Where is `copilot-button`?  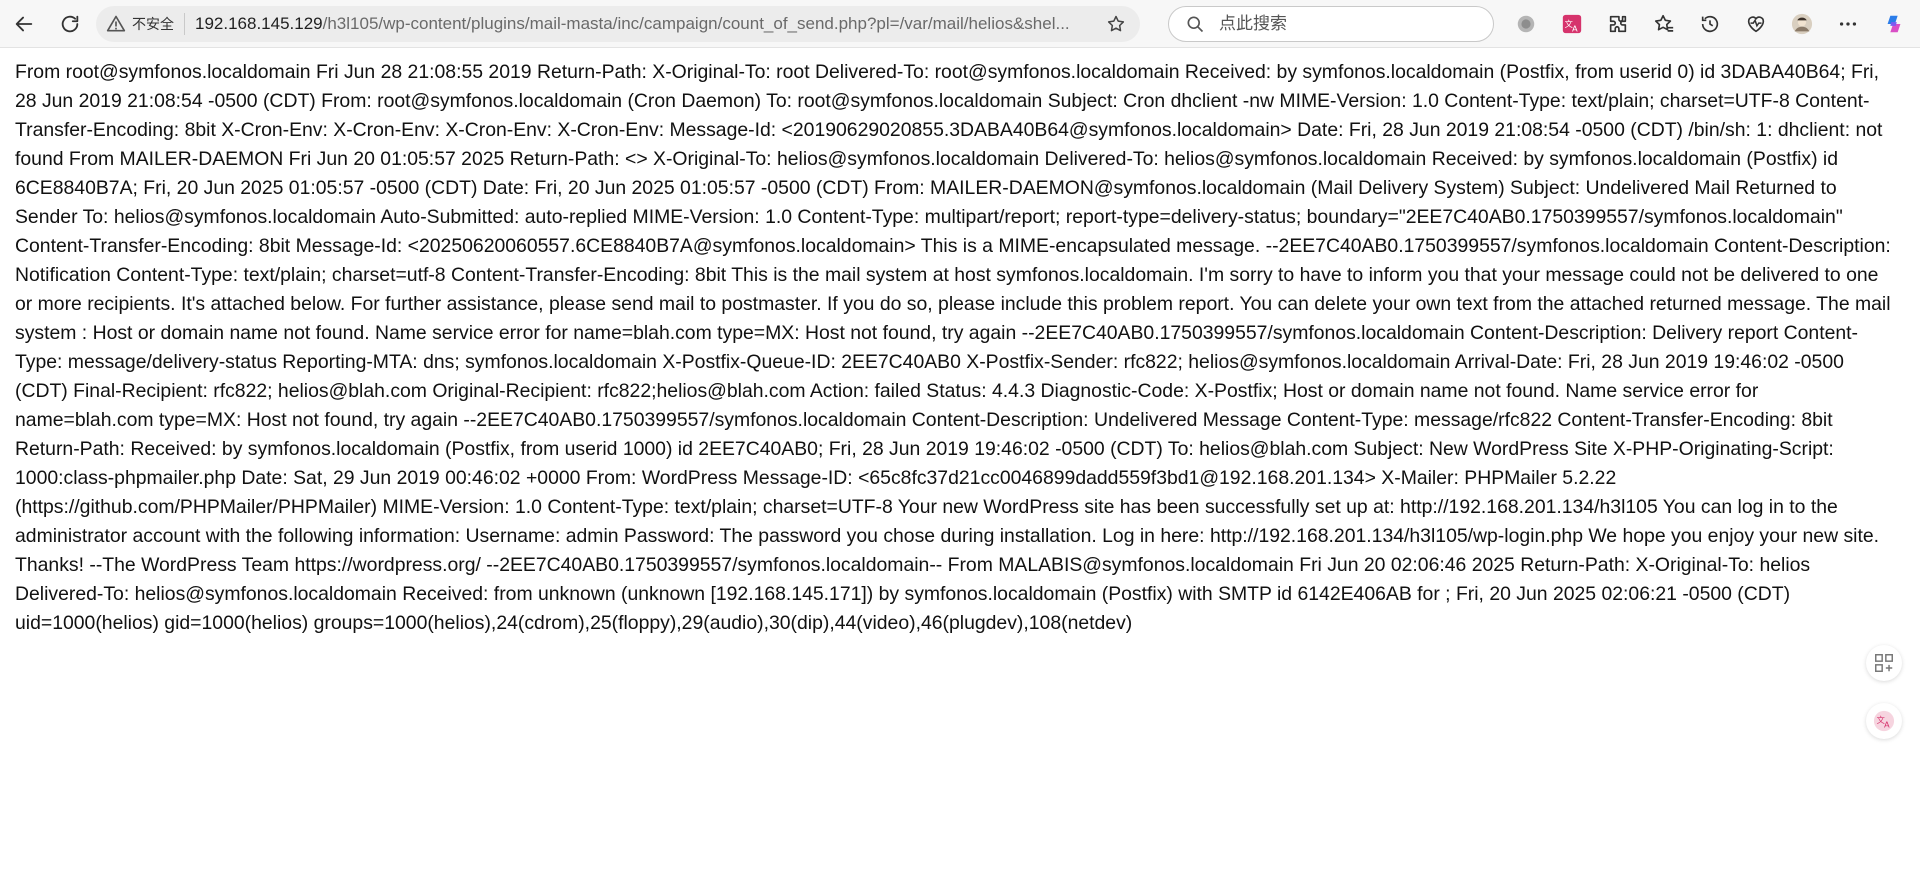
copilot-button is located at coordinates (1894, 24).